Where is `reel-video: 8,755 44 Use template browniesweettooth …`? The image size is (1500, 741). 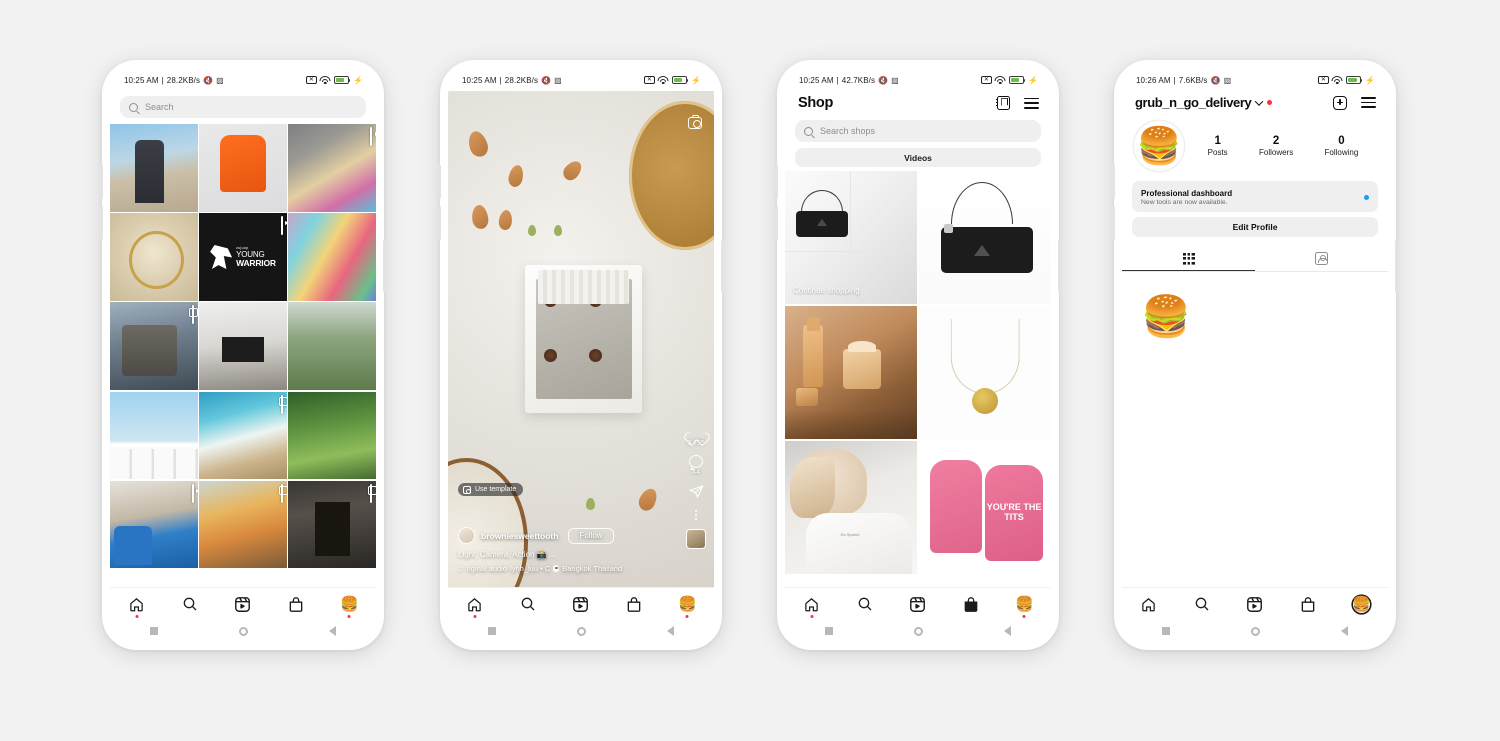 reel-video: 8,755 44 Use template browniesweettooth … is located at coordinates (581, 339).